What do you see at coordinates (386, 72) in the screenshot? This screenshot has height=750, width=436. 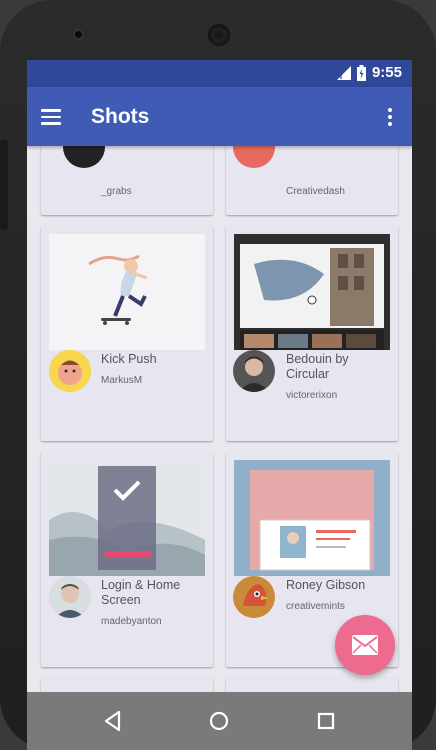 I see `status-time: 9:55` at bounding box center [386, 72].